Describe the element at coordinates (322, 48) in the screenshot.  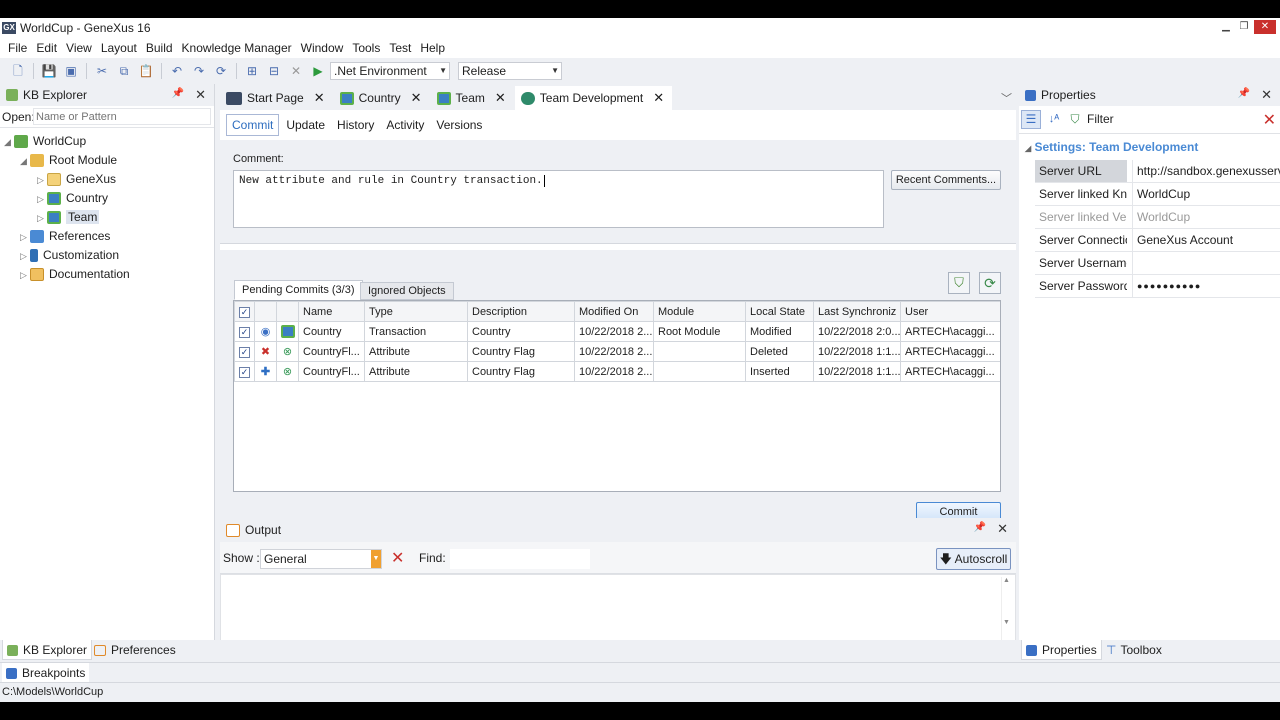
I see `menu-window: Window` at that location.